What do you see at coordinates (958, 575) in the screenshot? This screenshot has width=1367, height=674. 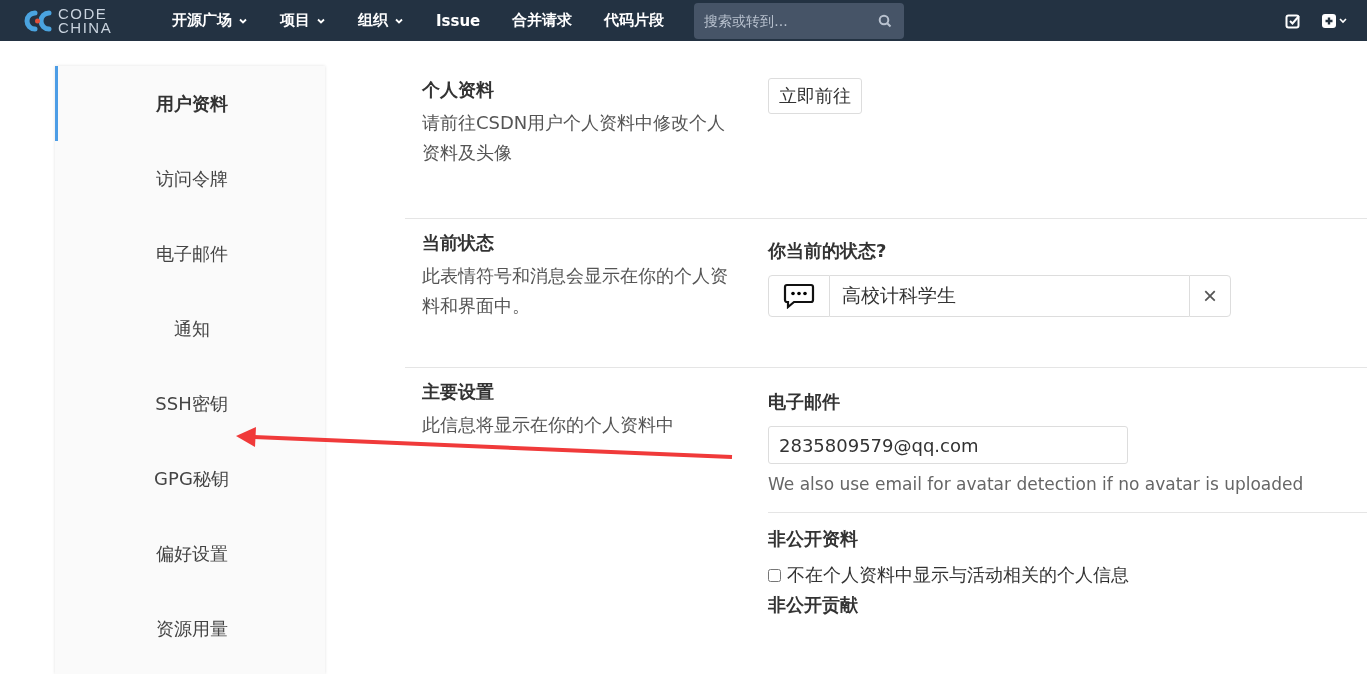 I see `checkbox-label: 不在个人资料中显示与活动相关的个人信息` at bounding box center [958, 575].